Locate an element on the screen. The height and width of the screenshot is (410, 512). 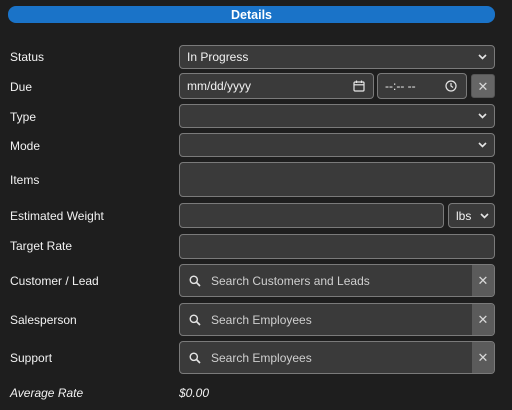
salesperson-placeholder: Search Employees is located at coordinates (261, 319).